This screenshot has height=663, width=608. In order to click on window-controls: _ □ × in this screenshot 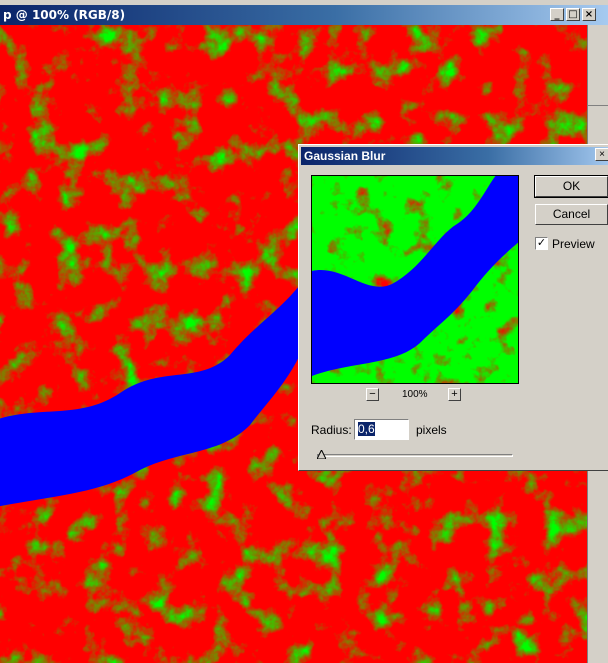, I will do `click(573, 14)`.